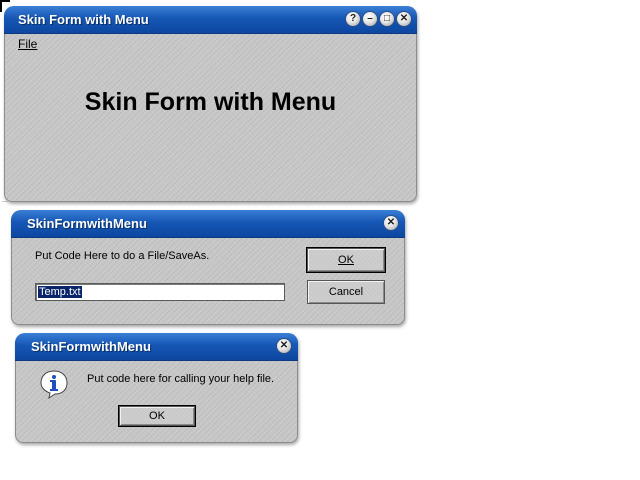  What do you see at coordinates (83, 19) in the screenshot?
I see `main-window-title: Skin Form with Menu` at bounding box center [83, 19].